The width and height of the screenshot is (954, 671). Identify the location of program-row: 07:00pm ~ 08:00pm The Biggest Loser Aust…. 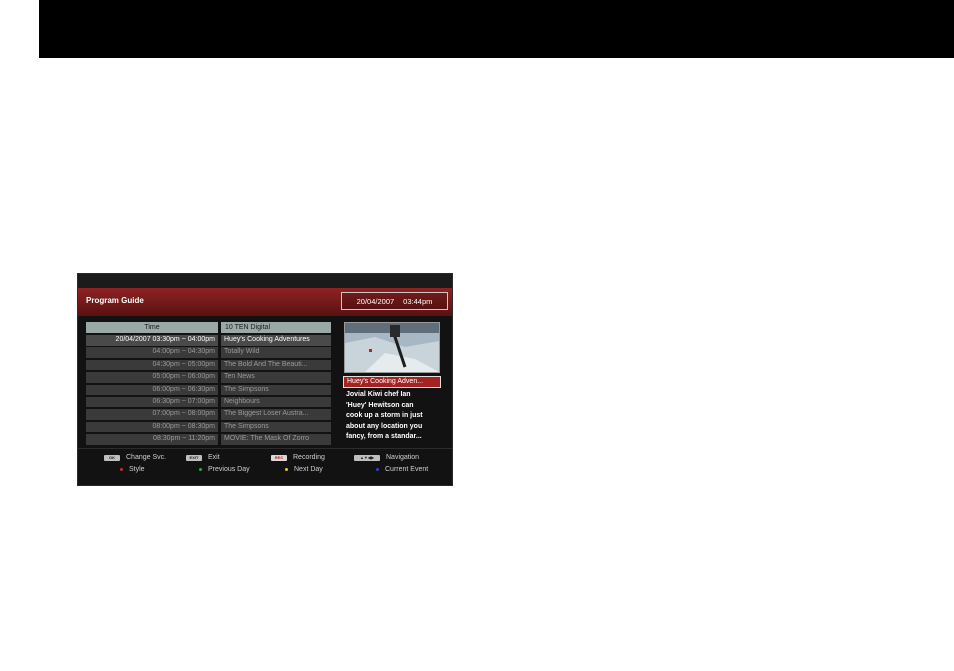
(208, 414).